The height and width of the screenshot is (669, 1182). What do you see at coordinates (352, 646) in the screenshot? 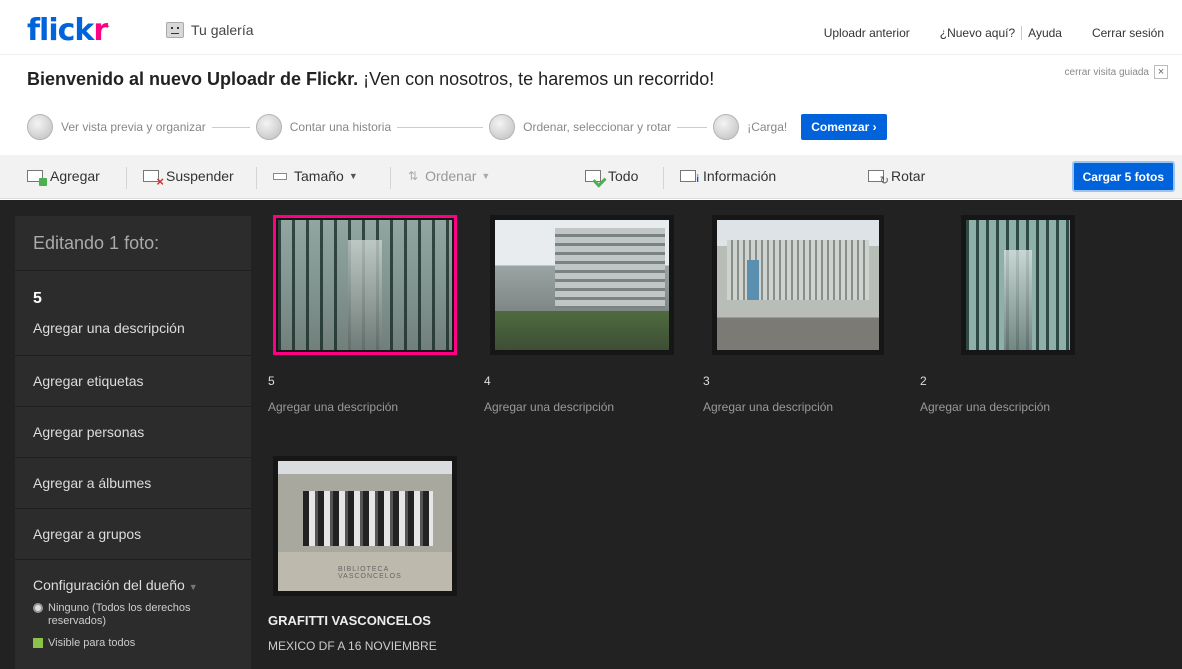
I see `photo-description: MEXICO DF A 16 NOVIEMBRE` at bounding box center [352, 646].